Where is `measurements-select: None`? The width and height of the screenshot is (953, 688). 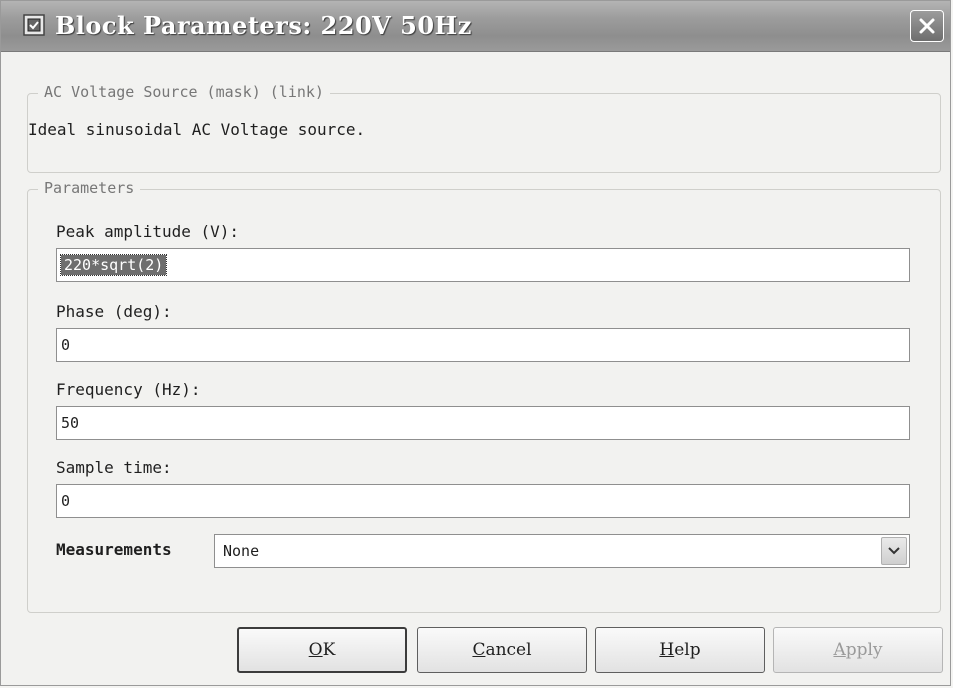 measurements-select: None is located at coordinates (562, 551).